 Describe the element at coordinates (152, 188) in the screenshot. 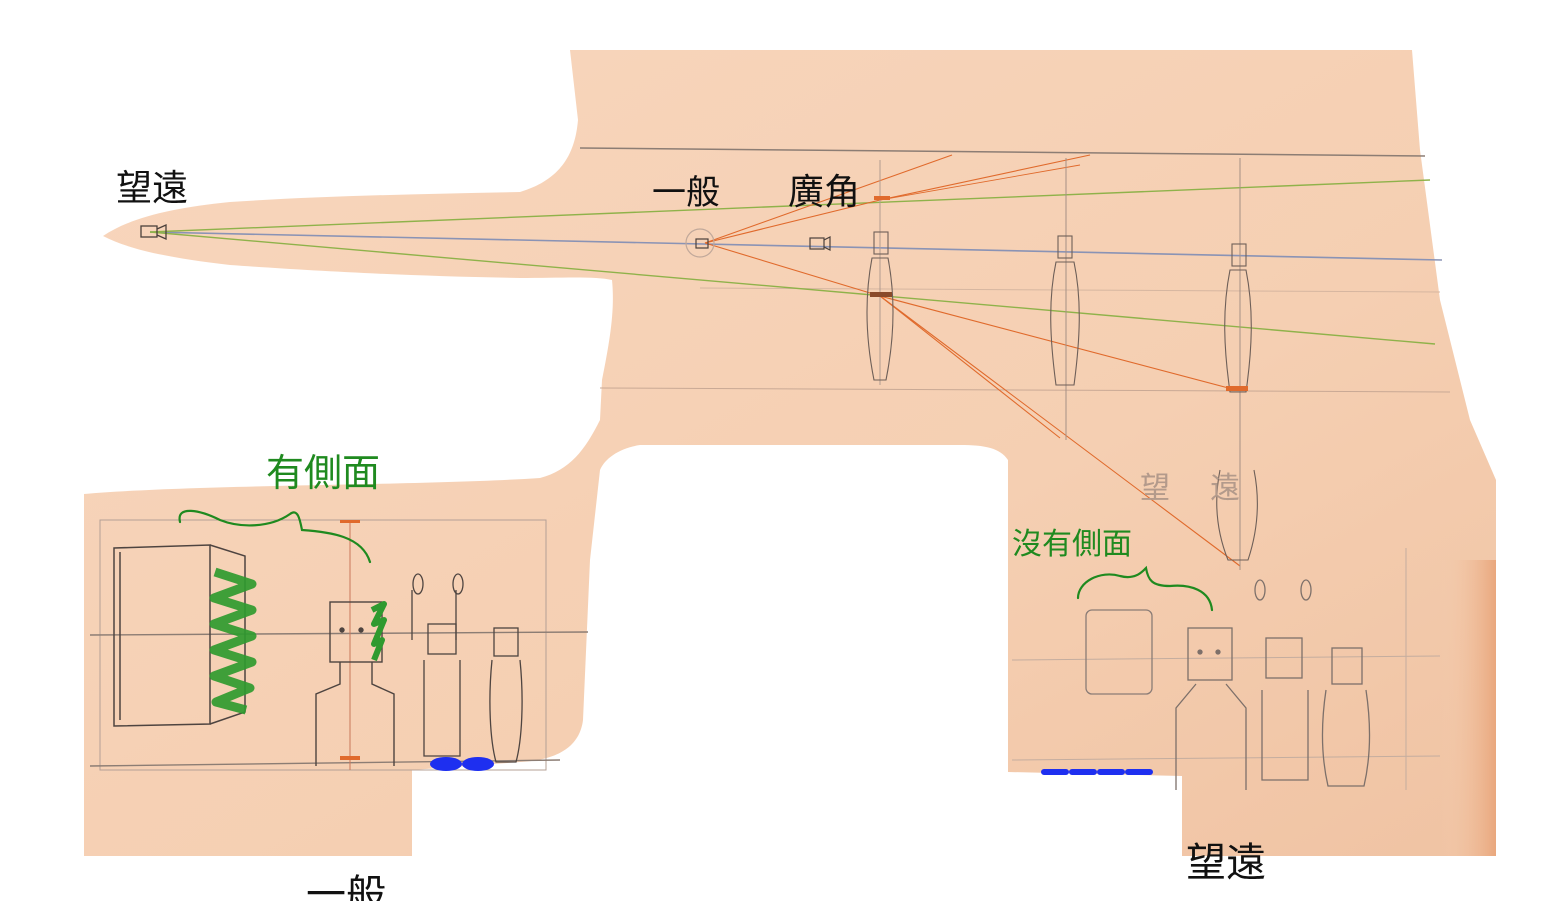

I see `label-telephoto-top: 望遠` at that location.